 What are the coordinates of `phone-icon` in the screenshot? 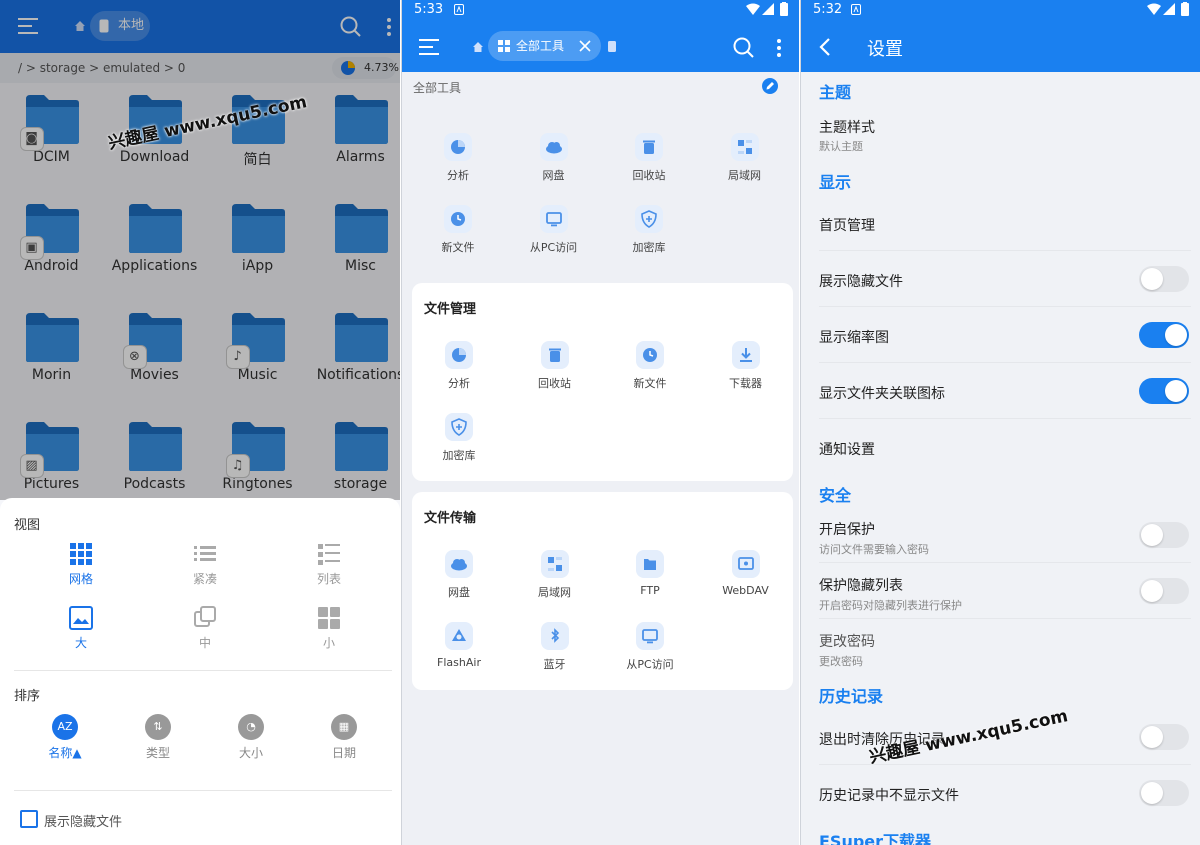 It's located at (612, 46).